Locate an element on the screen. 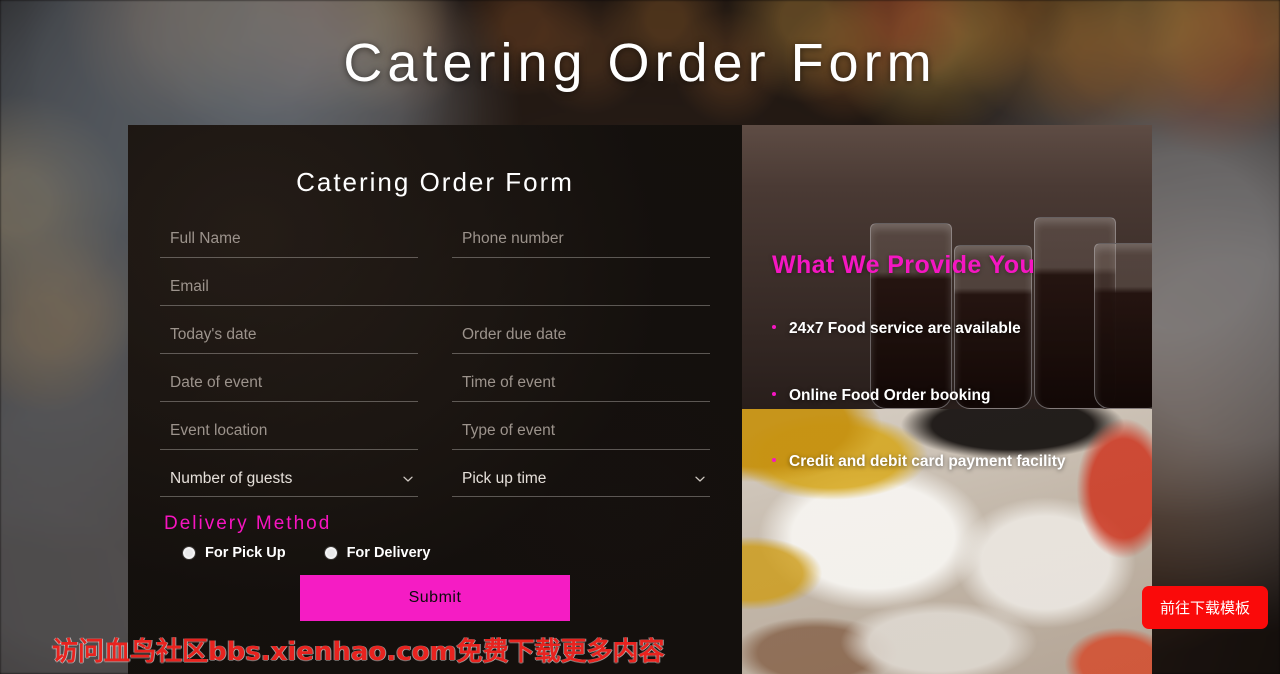  number-of-guests-select: Number of guests is located at coordinates (289, 480).